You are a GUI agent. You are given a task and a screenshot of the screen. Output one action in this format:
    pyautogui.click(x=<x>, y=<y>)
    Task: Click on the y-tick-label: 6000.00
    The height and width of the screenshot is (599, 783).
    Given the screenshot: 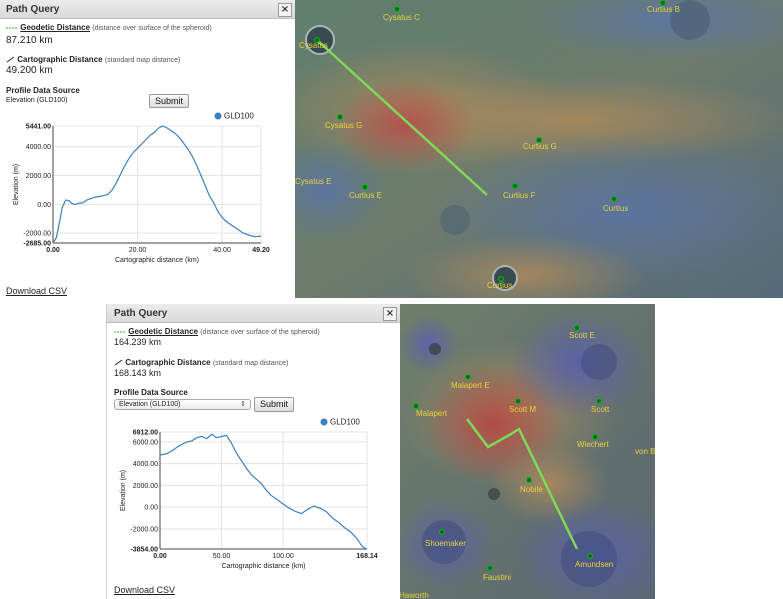 What is the action you would take?
    pyautogui.click(x=145, y=442)
    